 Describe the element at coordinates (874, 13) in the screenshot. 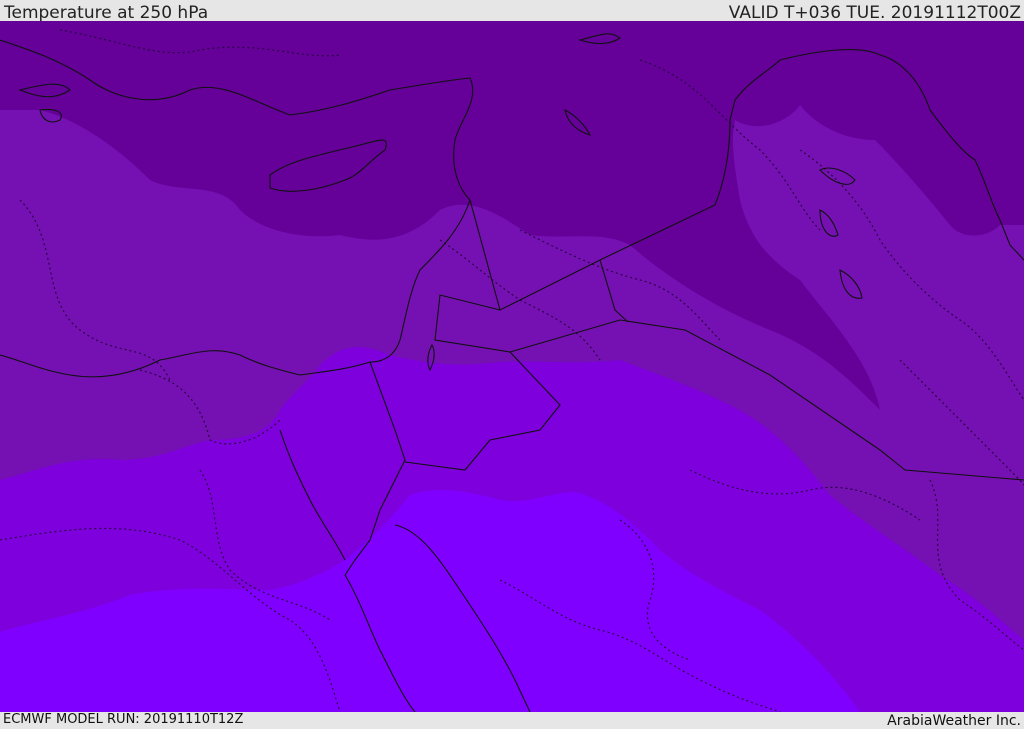

I see `valid-time-label: VALID T+036 TUE. 20191112T00Z` at that location.